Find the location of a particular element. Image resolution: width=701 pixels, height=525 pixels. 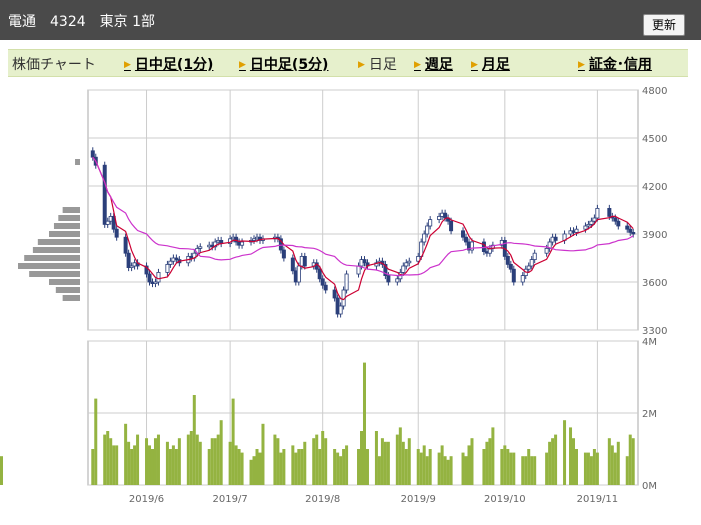

tab-label: 日足 is located at coordinates (382, 65).